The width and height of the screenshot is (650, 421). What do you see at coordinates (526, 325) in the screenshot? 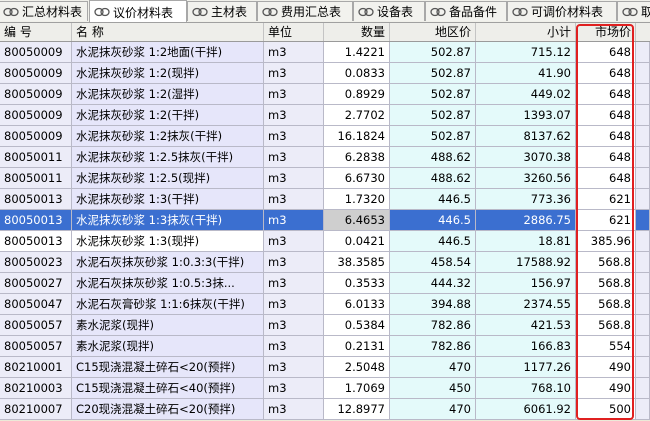
I see `cell-subtotal: 421.53` at bounding box center [526, 325].